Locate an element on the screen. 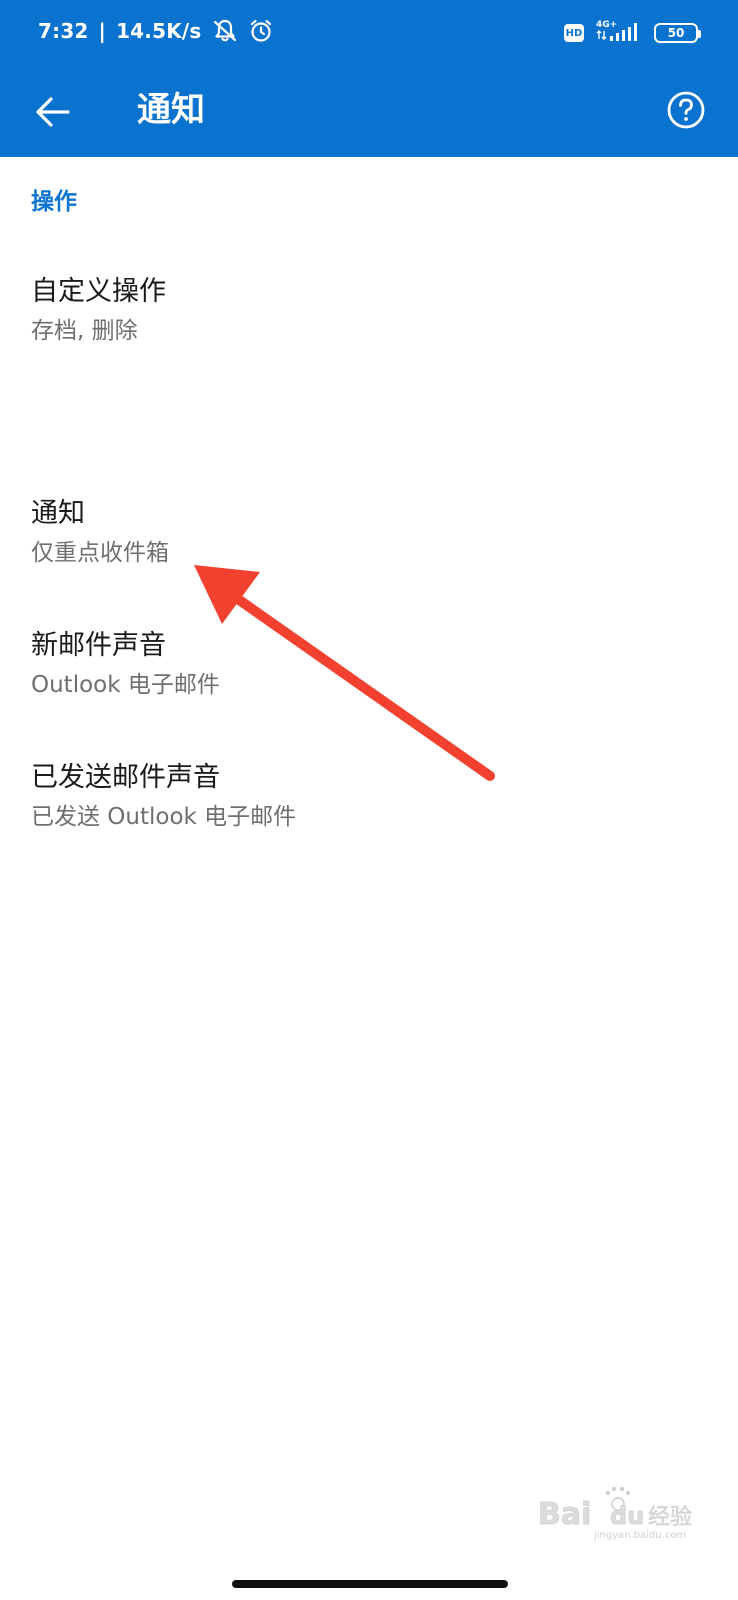  network-type-label: 4G+ is located at coordinates (606, 25).